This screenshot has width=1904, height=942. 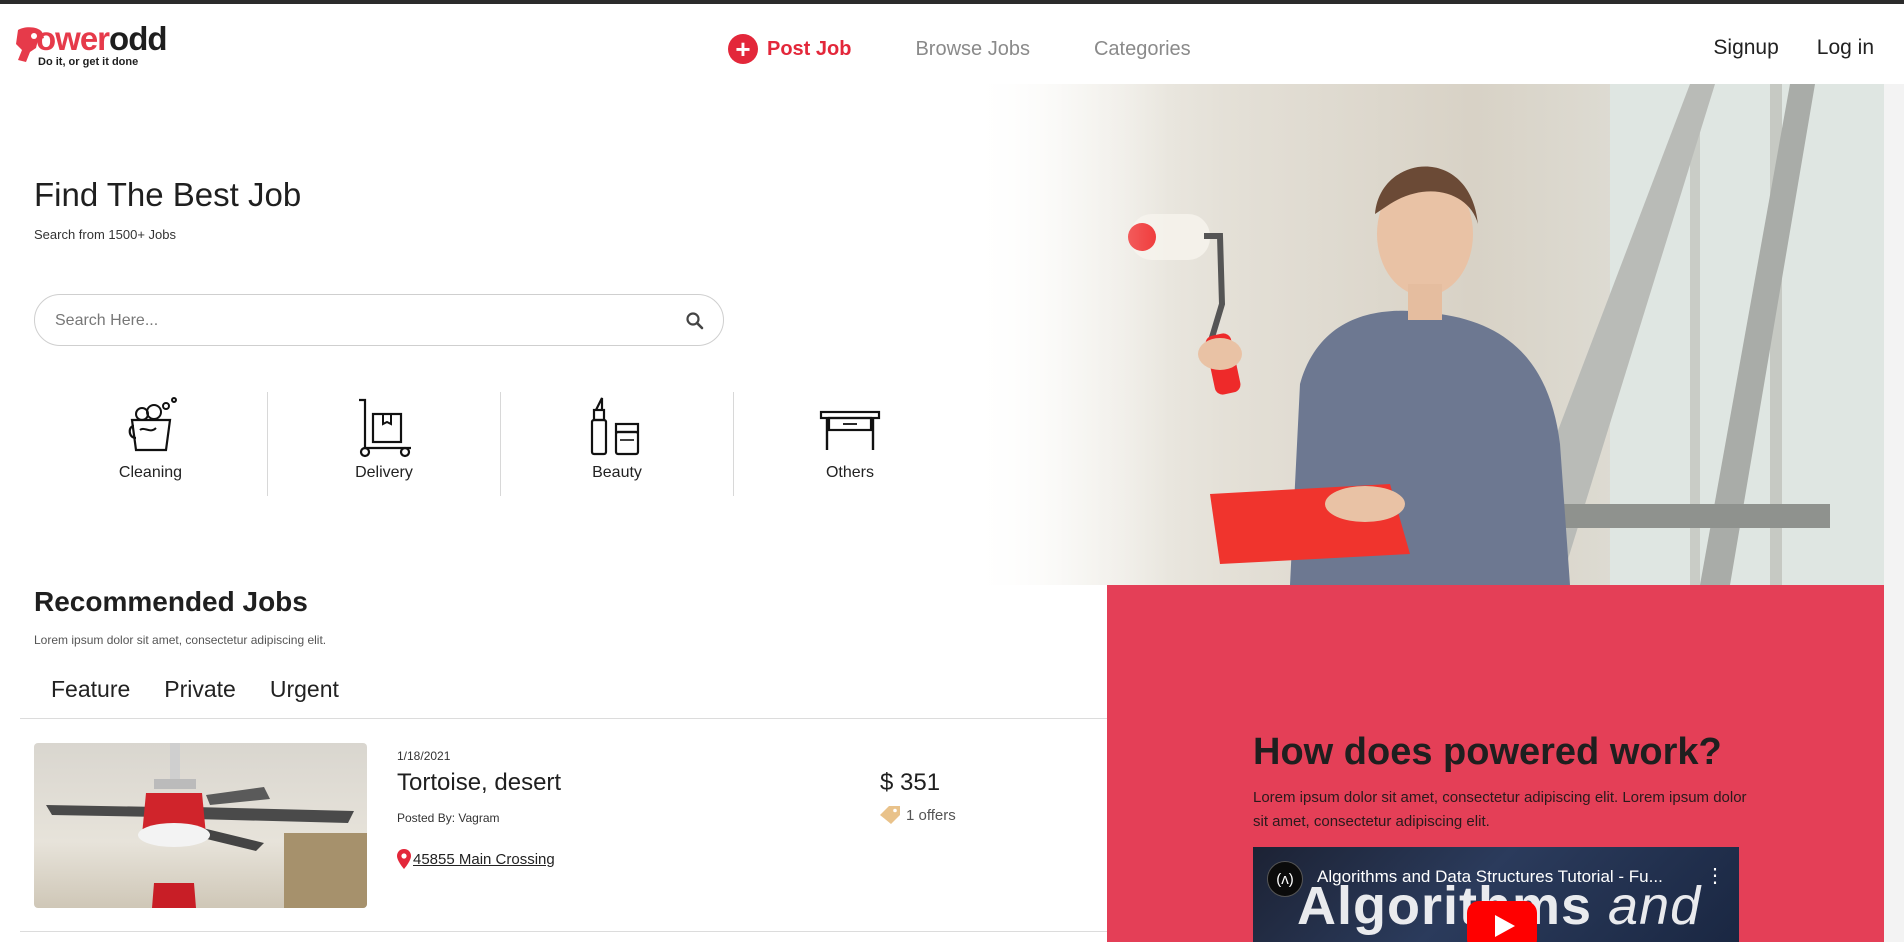 I want to click on category-others: Others, so click(x=849, y=444).